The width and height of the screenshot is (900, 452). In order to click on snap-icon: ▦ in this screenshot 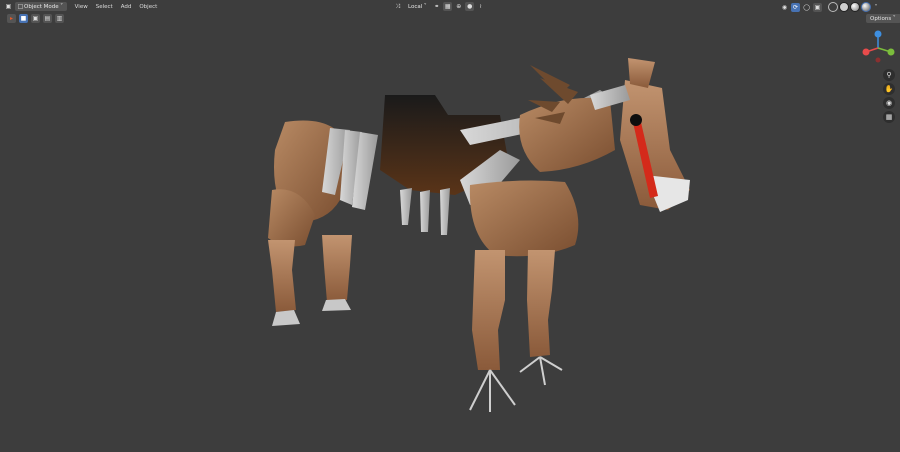, I will do `click(448, 6)`.